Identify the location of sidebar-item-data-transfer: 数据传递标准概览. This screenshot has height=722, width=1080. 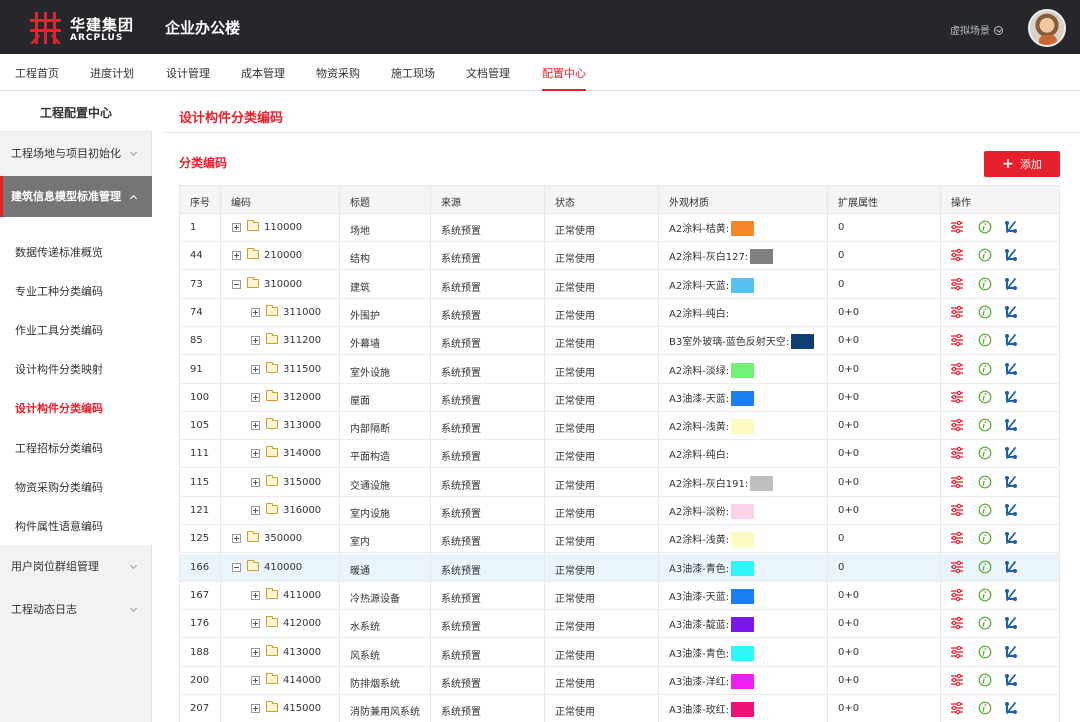
(59, 252).